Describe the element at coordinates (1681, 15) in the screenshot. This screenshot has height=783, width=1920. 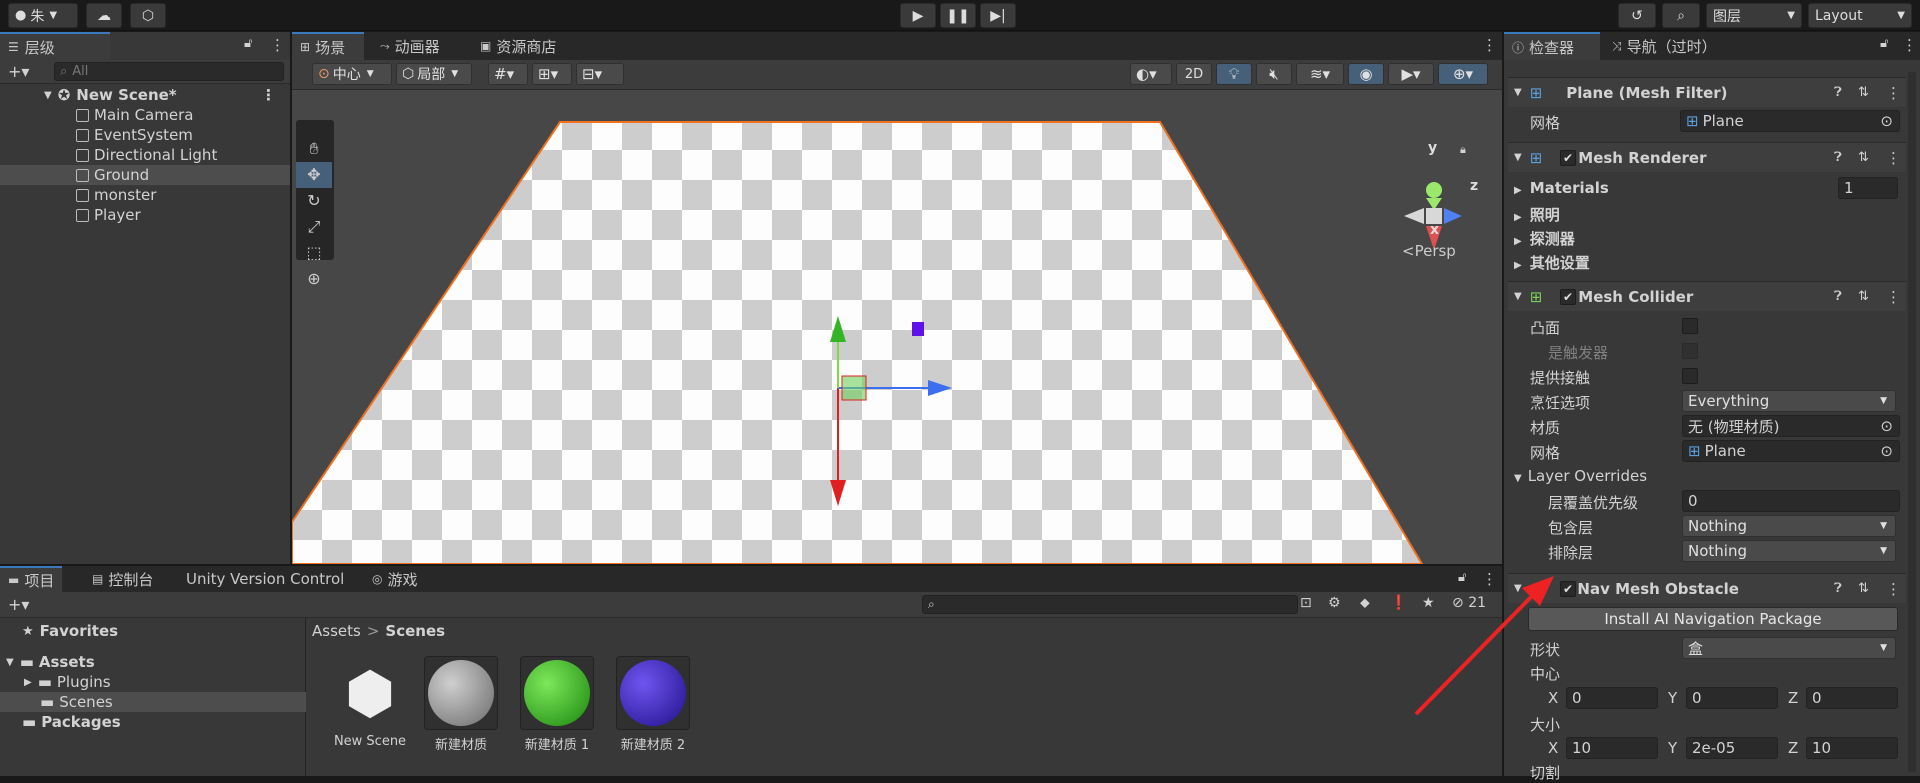
I see `search-button: ⌕` at that location.